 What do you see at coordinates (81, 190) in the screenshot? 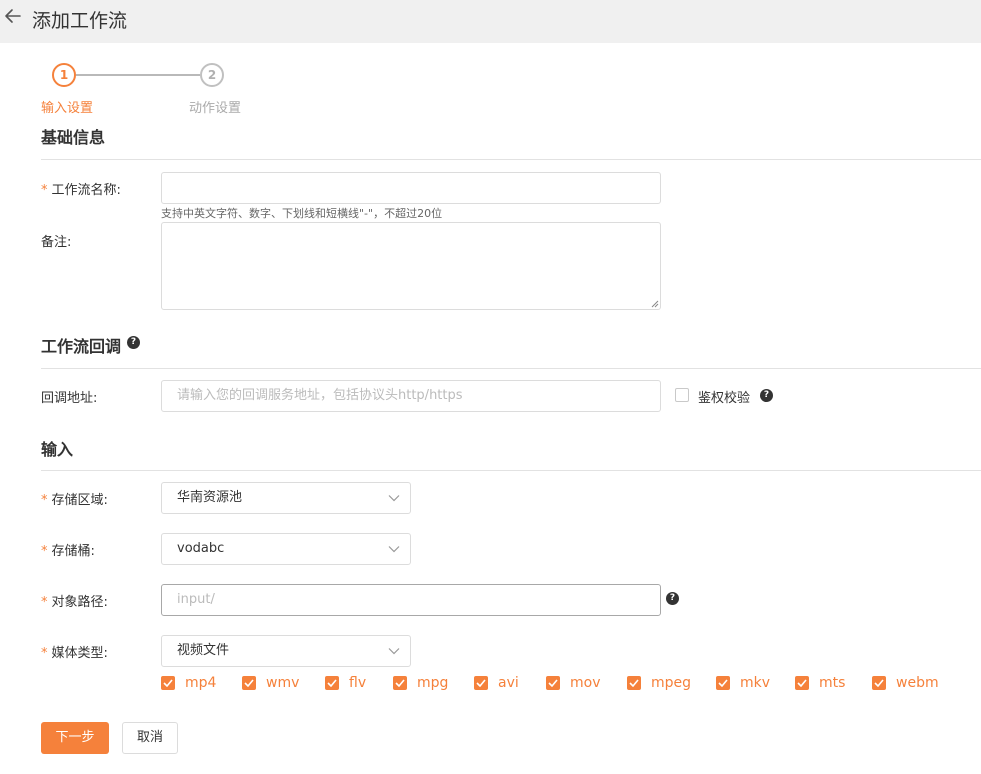
I see `workflow-name-label: * 工作流名称:` at bounding box center [81, 190].